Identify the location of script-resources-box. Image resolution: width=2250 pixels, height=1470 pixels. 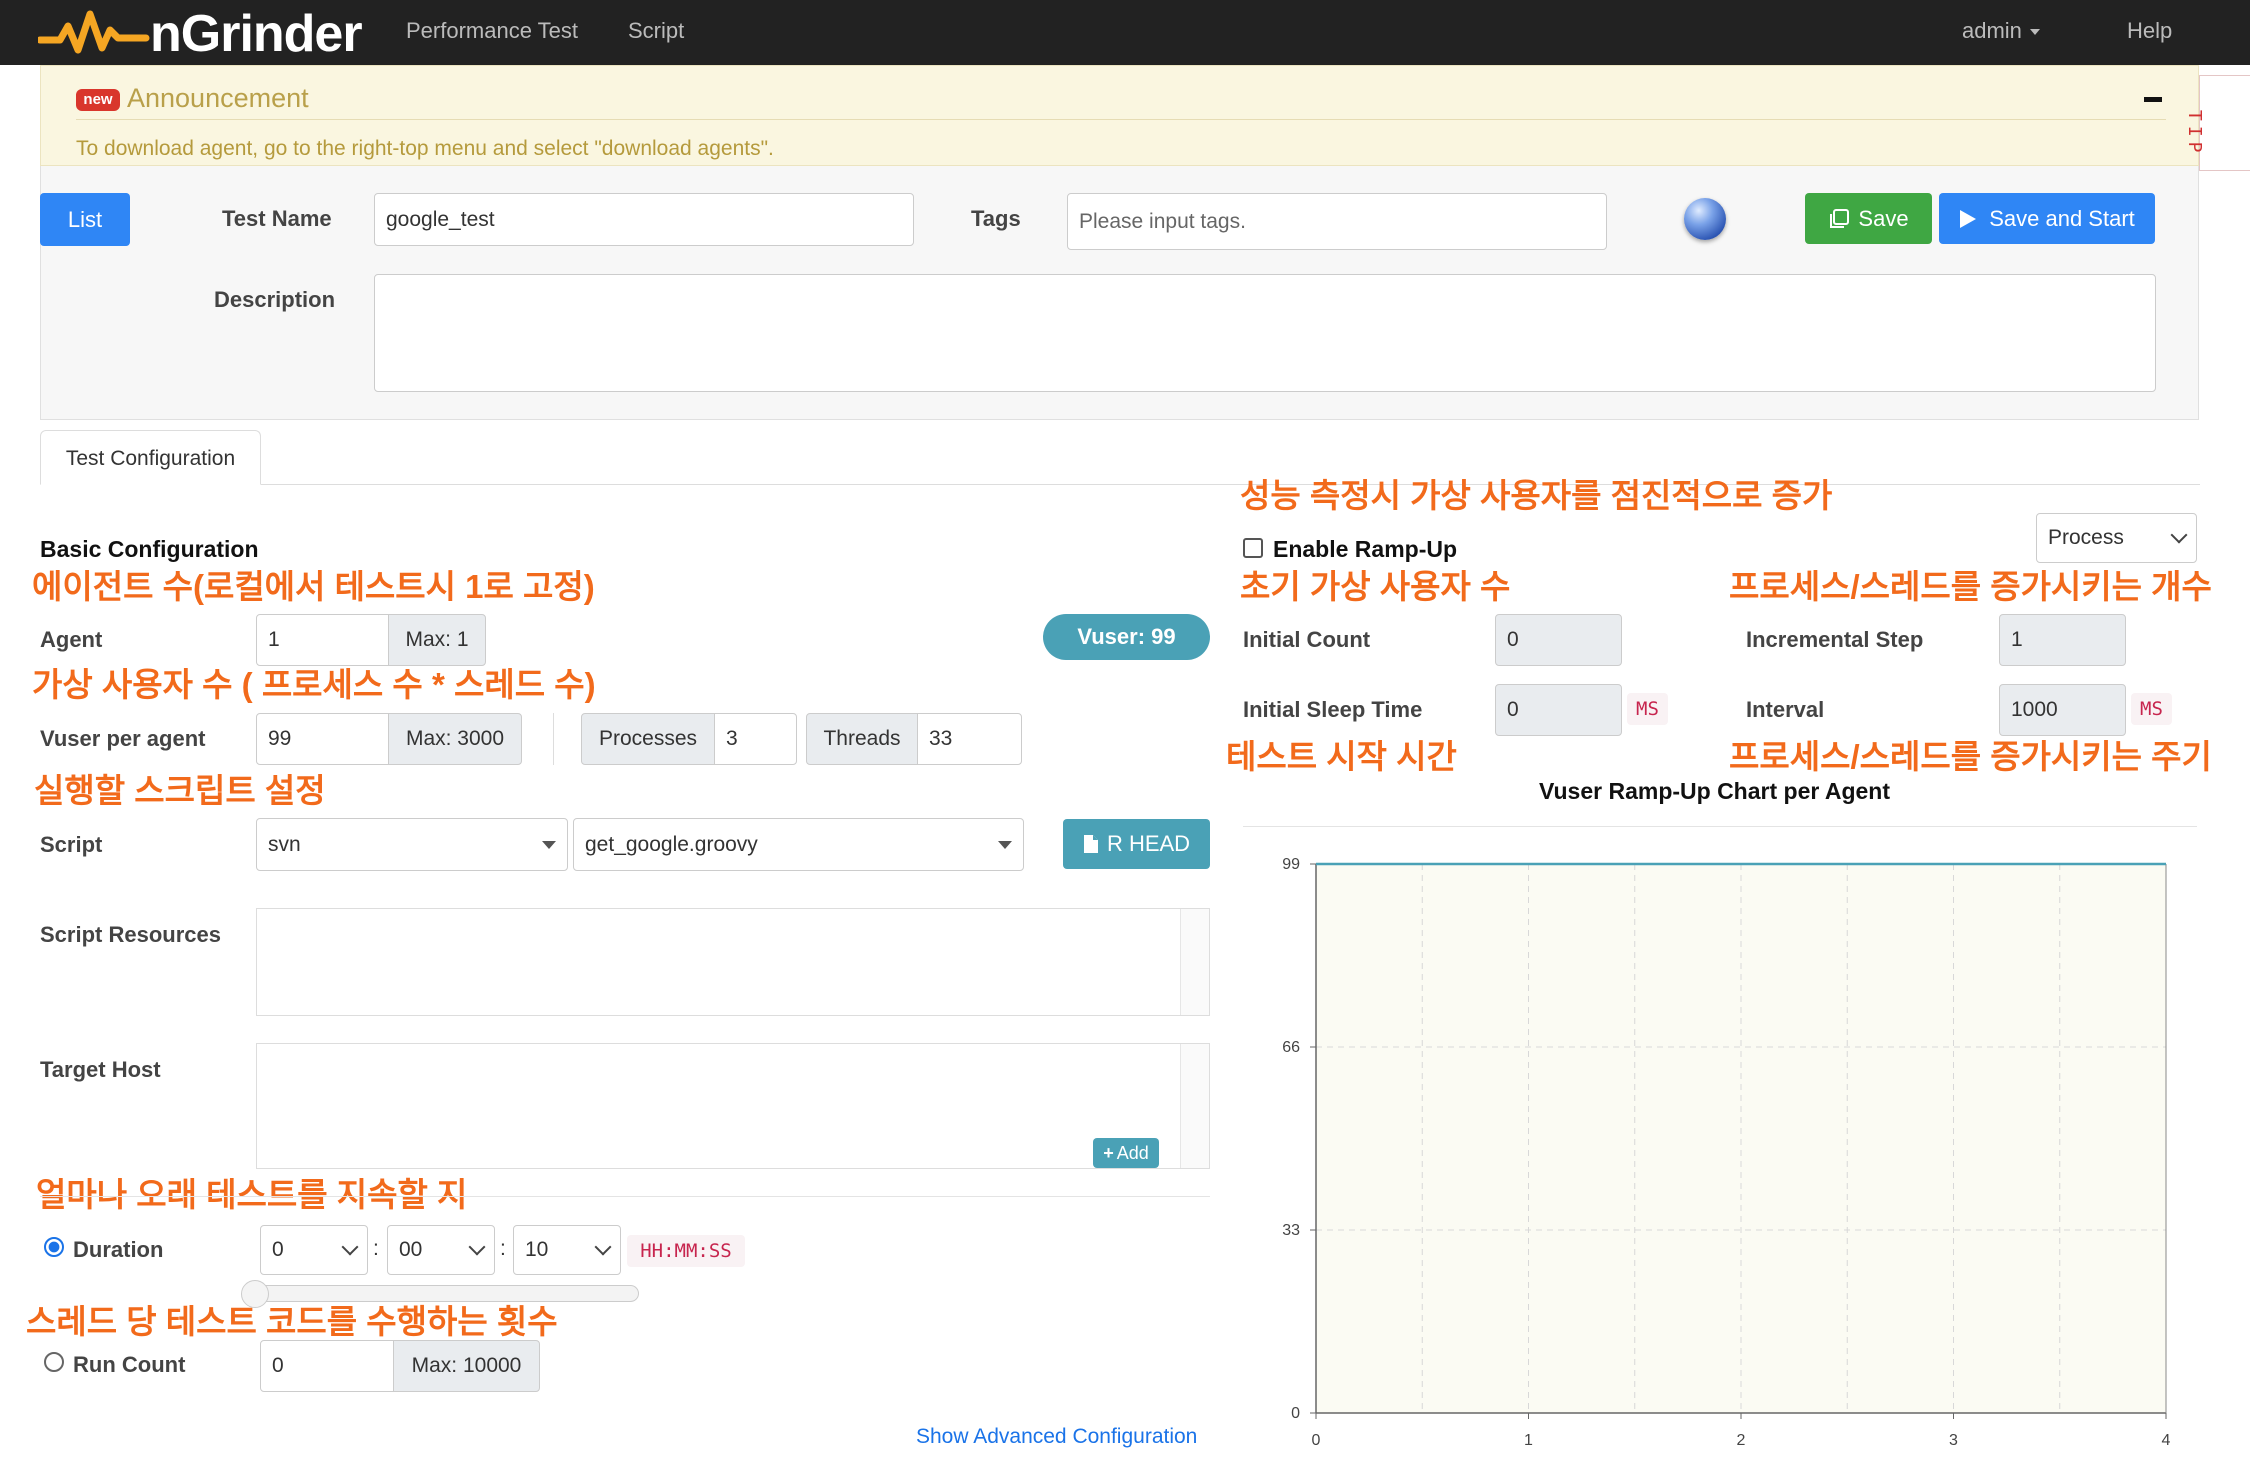
(733, 962).